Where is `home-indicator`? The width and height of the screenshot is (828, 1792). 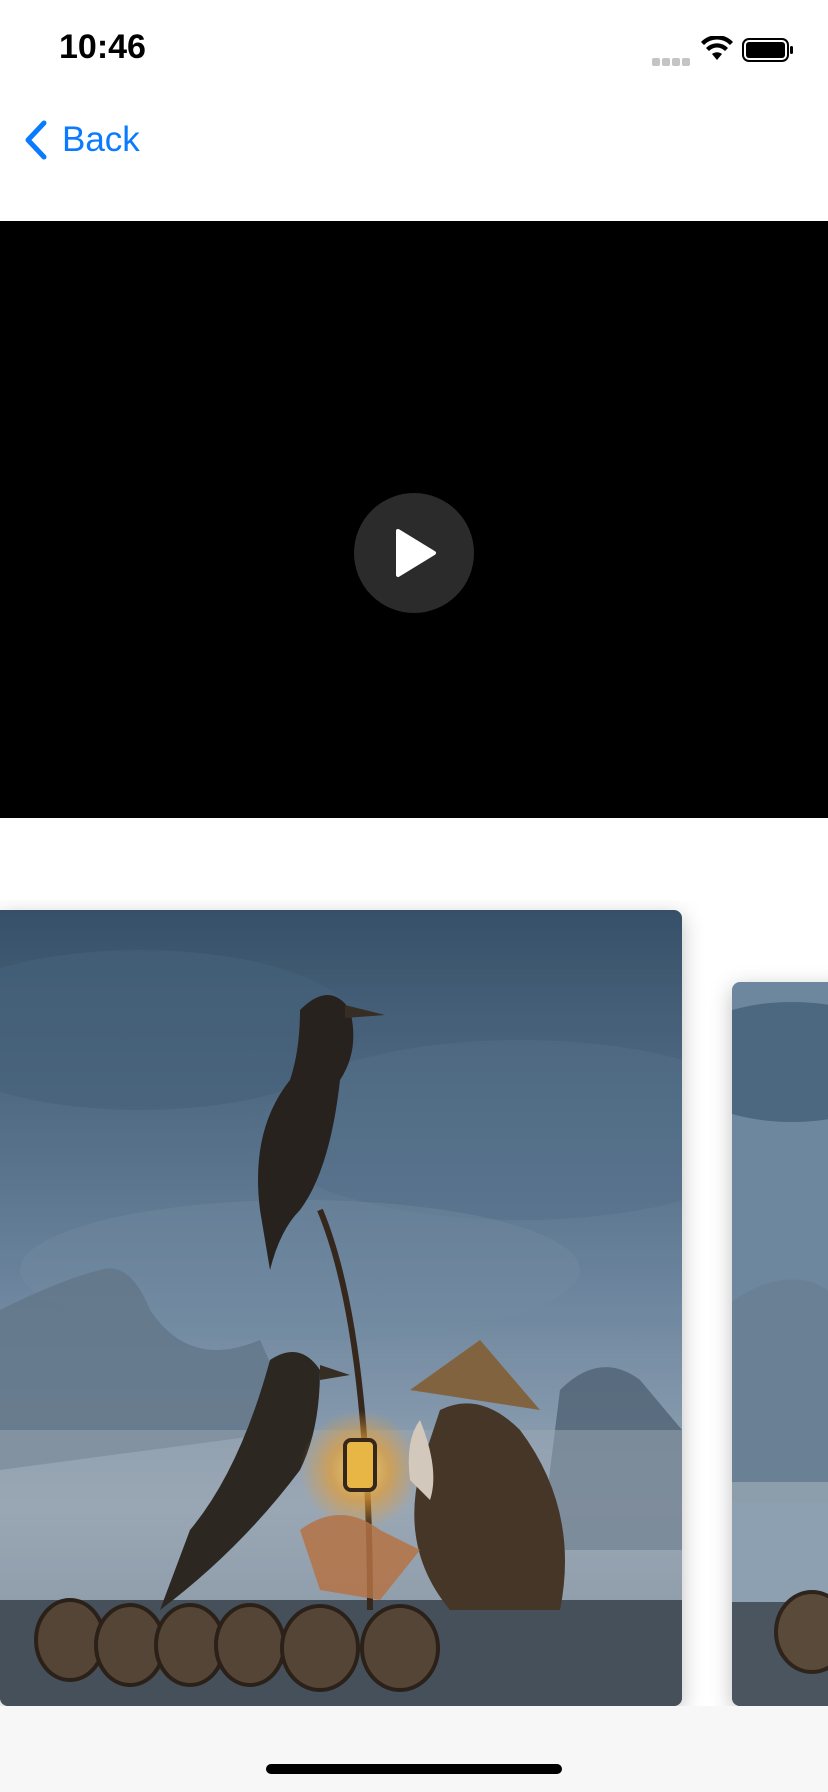
home-indicator is located at coordinates (414, 1769).